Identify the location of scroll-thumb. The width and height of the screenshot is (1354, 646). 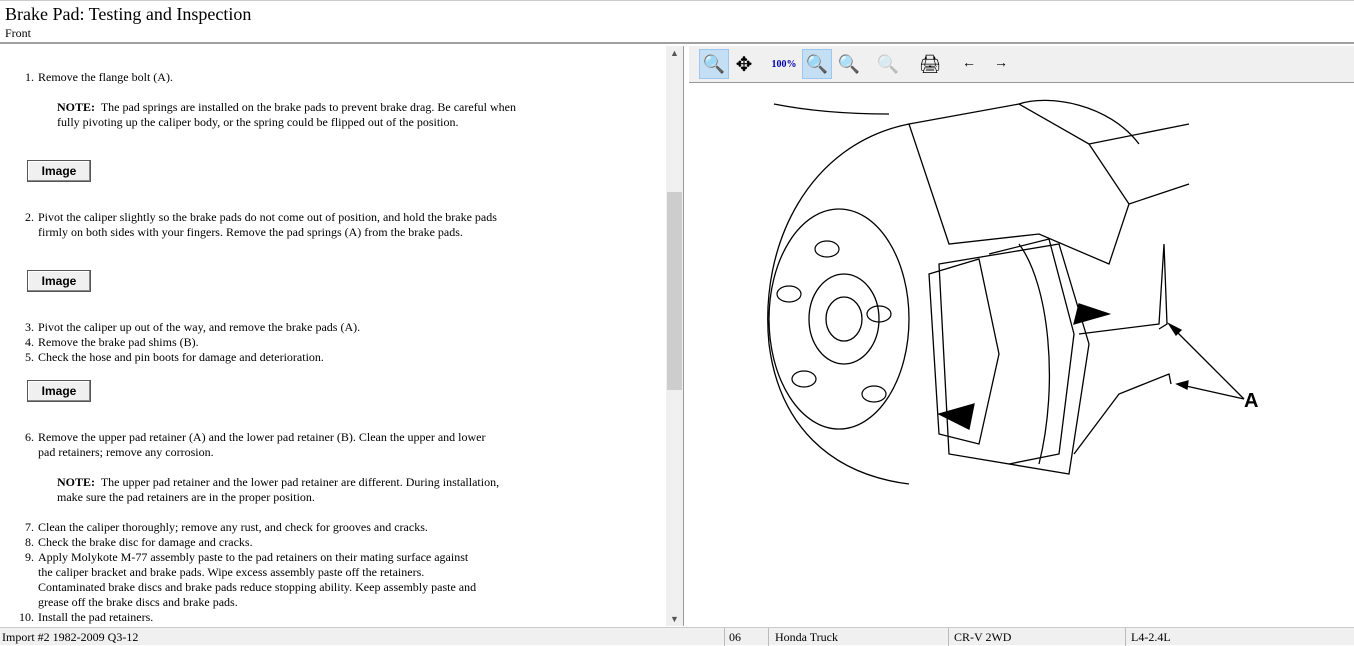
(674, 291).